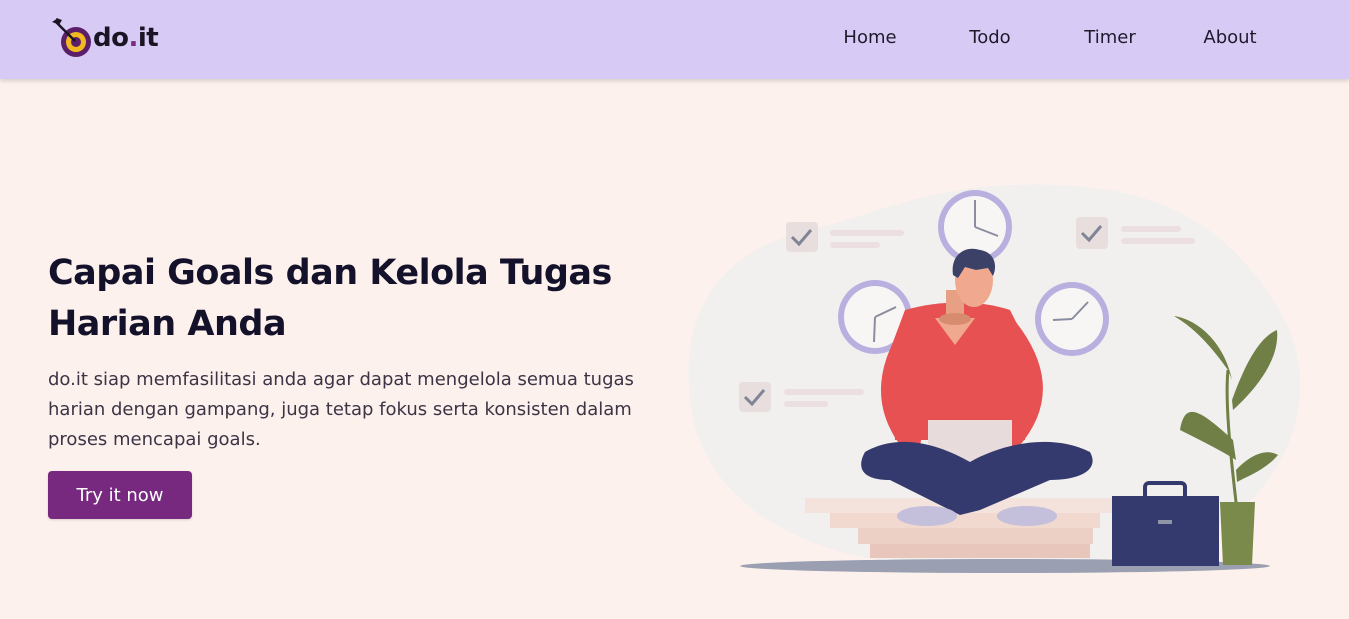  I want to click on brand-logo: do.it, so click(104, 38).